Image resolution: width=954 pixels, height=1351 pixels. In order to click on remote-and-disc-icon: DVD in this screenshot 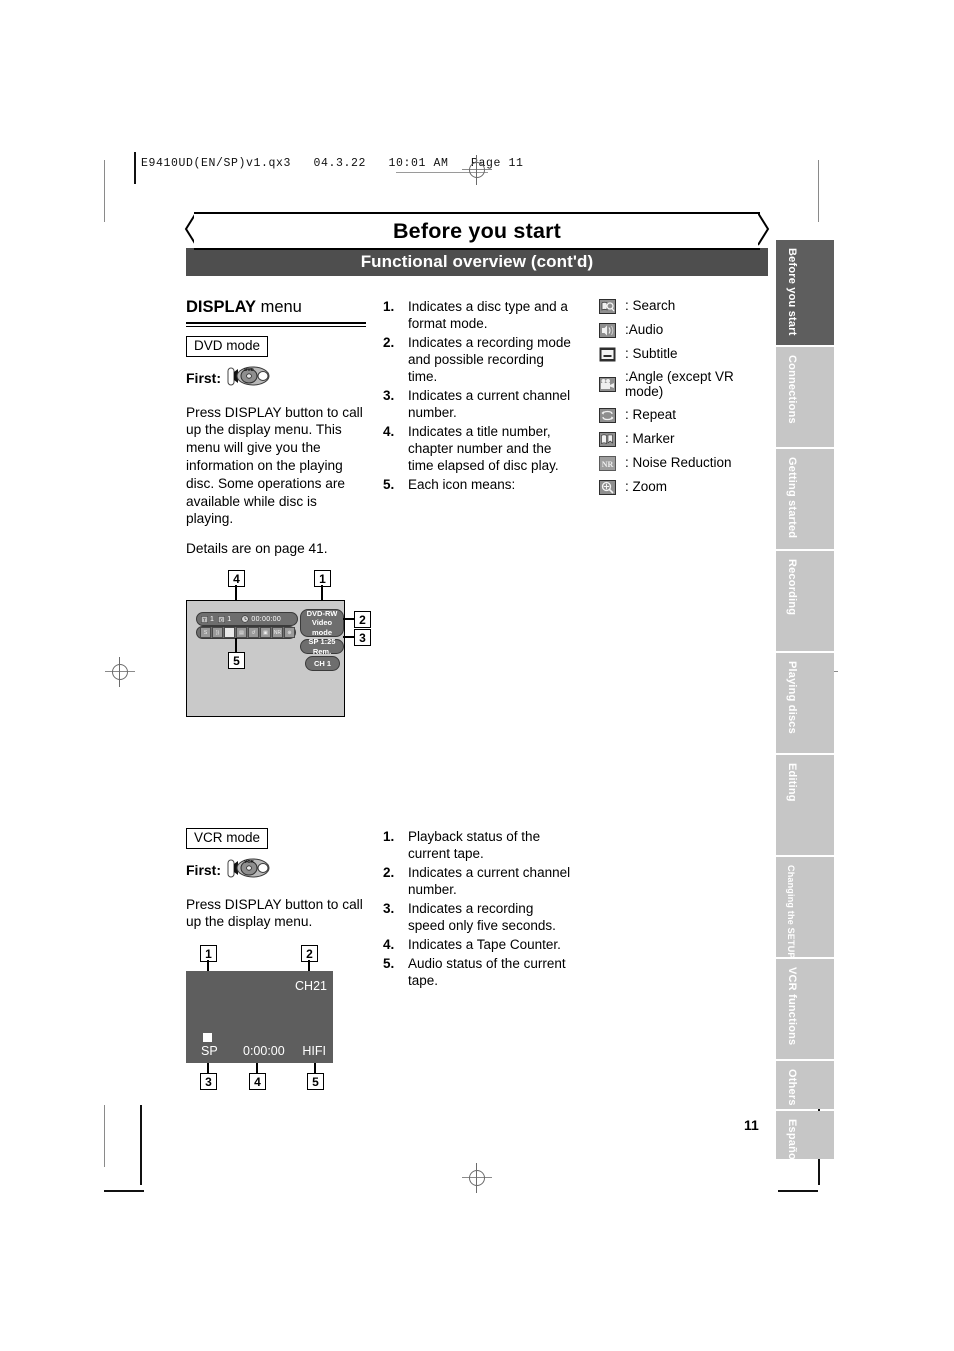, I will do `click(249, 378)`.